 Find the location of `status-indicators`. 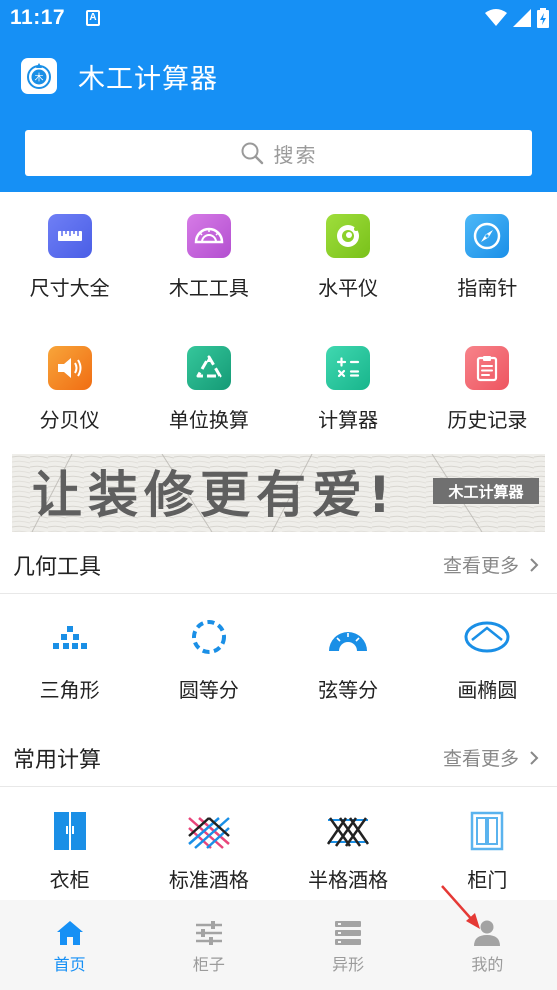

status-indicators is located at coordinates (517, 18).